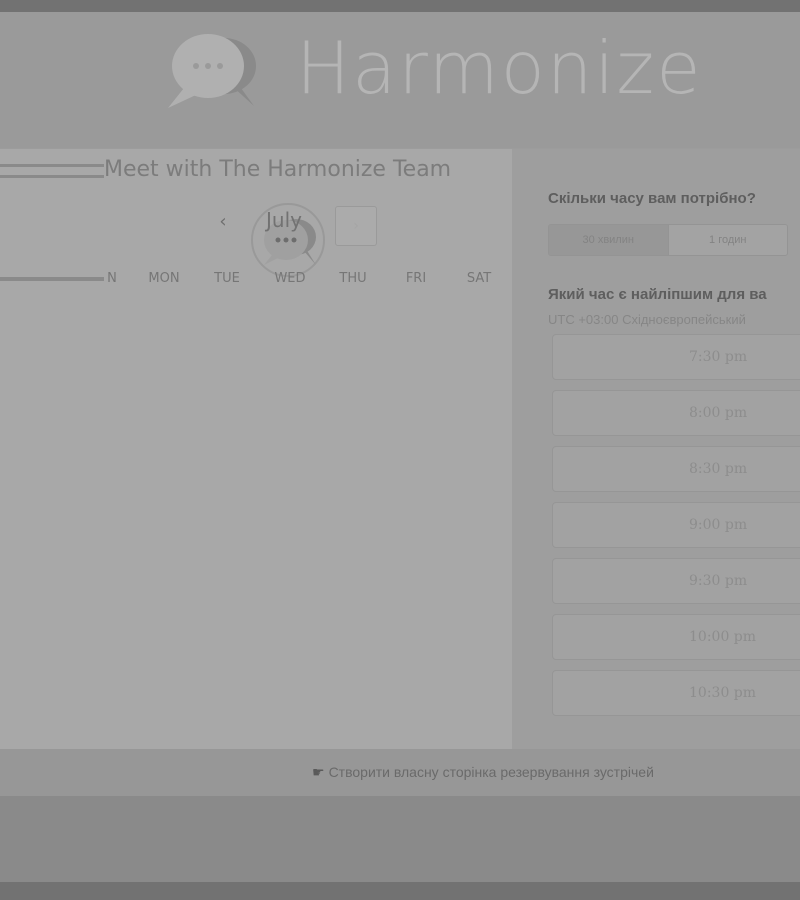  Describe the element at coordinates (112, 278) in the screenshot. I see `weekday-sun: N` at that location.